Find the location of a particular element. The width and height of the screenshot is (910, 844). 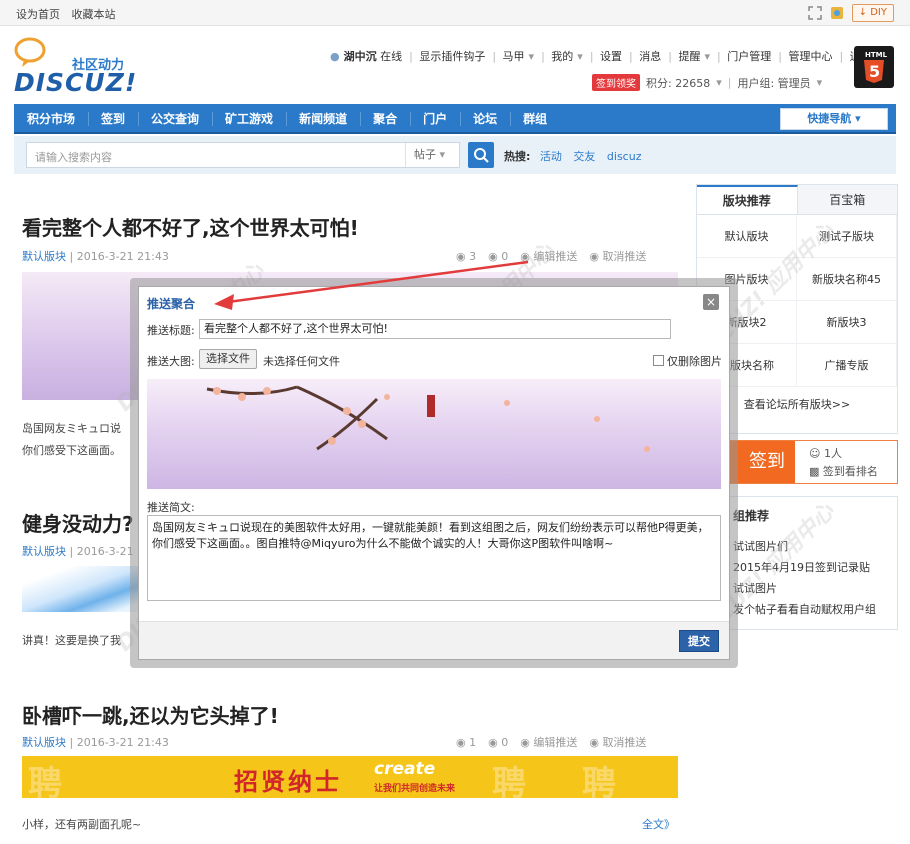

annotation-arrow is located at coordinates (371, 285).